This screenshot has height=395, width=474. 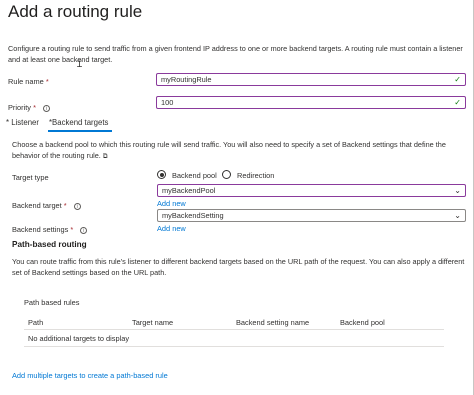 I want to click on table-empty-message: No additional targets to display, so click(x=79, y=338).